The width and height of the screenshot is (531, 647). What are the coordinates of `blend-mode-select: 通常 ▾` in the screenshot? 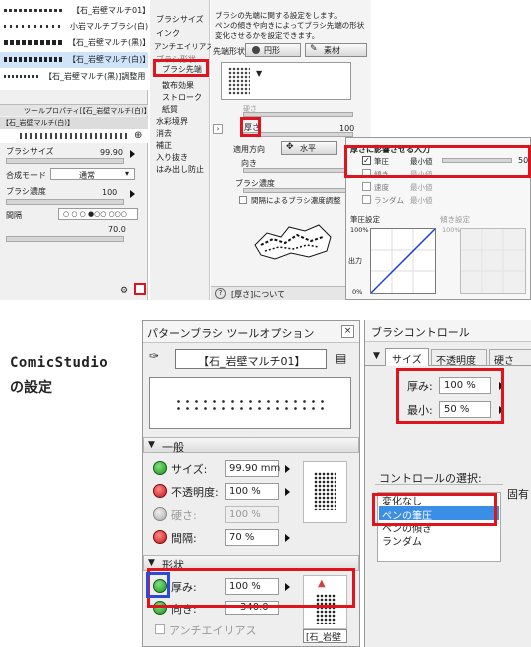 It's located at (92, 174).